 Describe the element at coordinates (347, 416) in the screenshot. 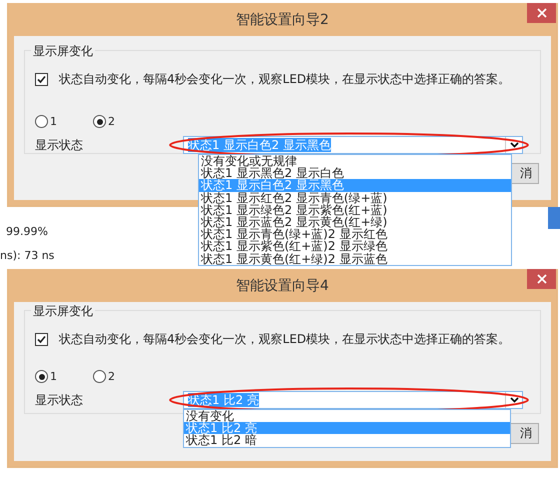

I see `dropdown-option: 没有变化` at that location.